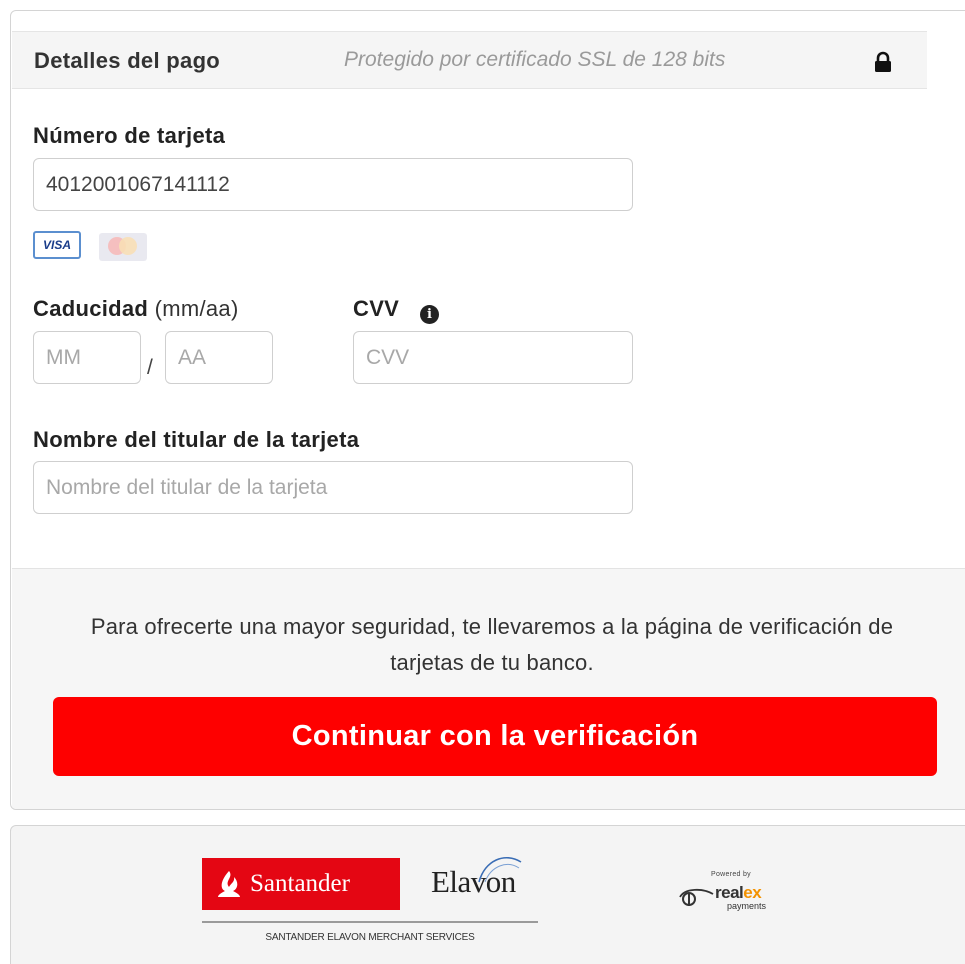  Describe the element at coordinates (731, 874) in the screenshot. I see `powered-by-text: Powered by` at that location.